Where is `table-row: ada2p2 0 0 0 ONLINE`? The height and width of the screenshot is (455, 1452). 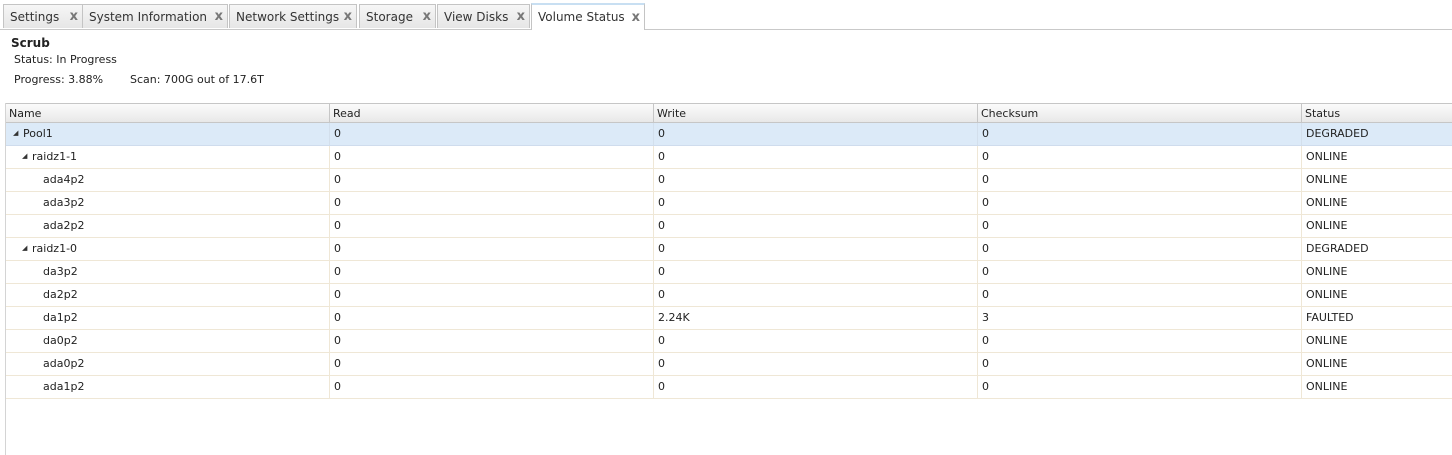 table-row: ada2p2 0 0 0 ONLINE is located at coordinates (729, 226).